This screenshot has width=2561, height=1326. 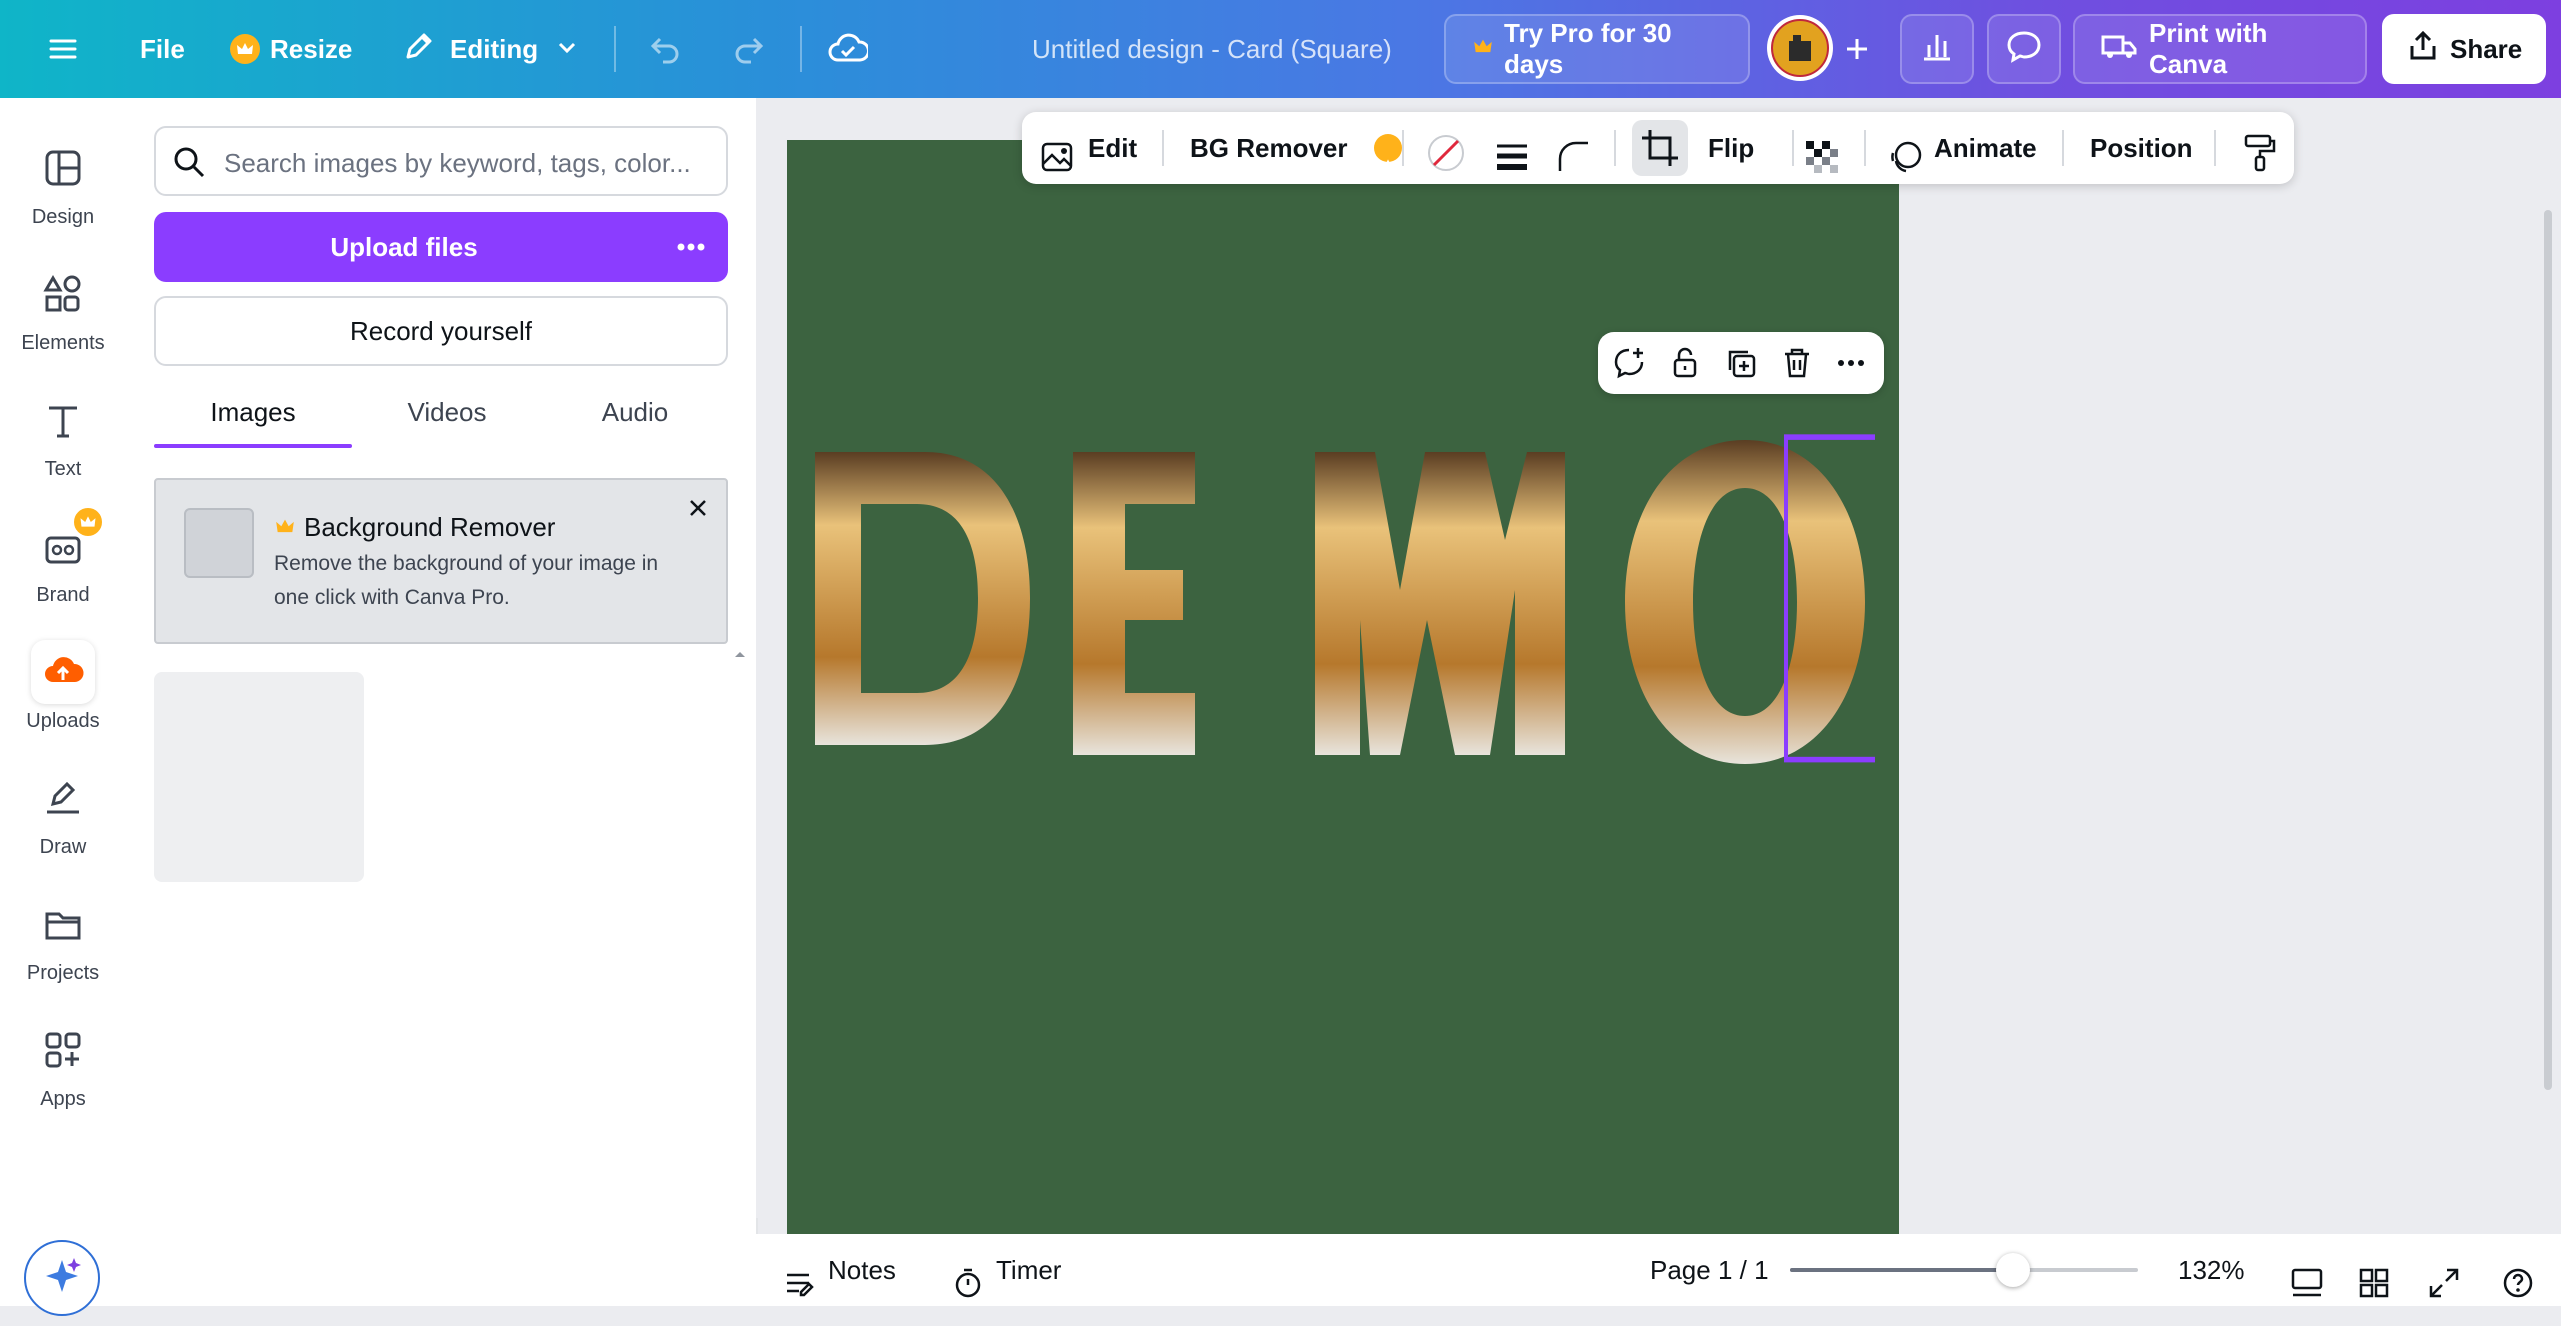 I want to click on sidebar-item-projects: Projects, so click(x=63, y=937).